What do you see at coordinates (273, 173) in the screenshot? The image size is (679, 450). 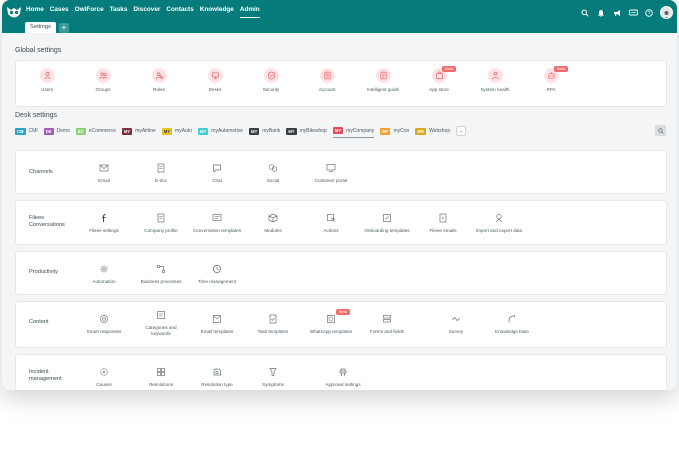 I see `channel-social: Social` at bounding box center [273, 173].